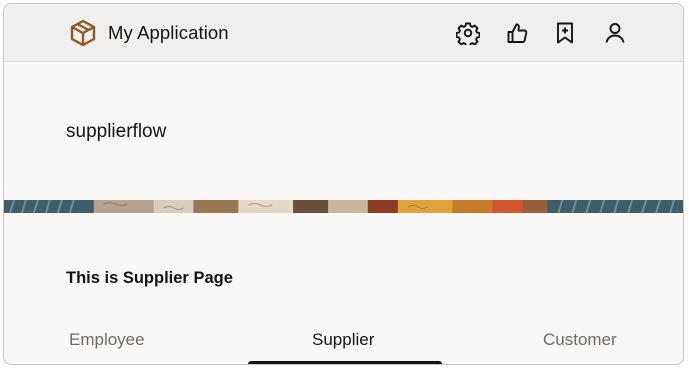 The image size is (689, 368). I want to click on bookmark-button, so click(565, 33).